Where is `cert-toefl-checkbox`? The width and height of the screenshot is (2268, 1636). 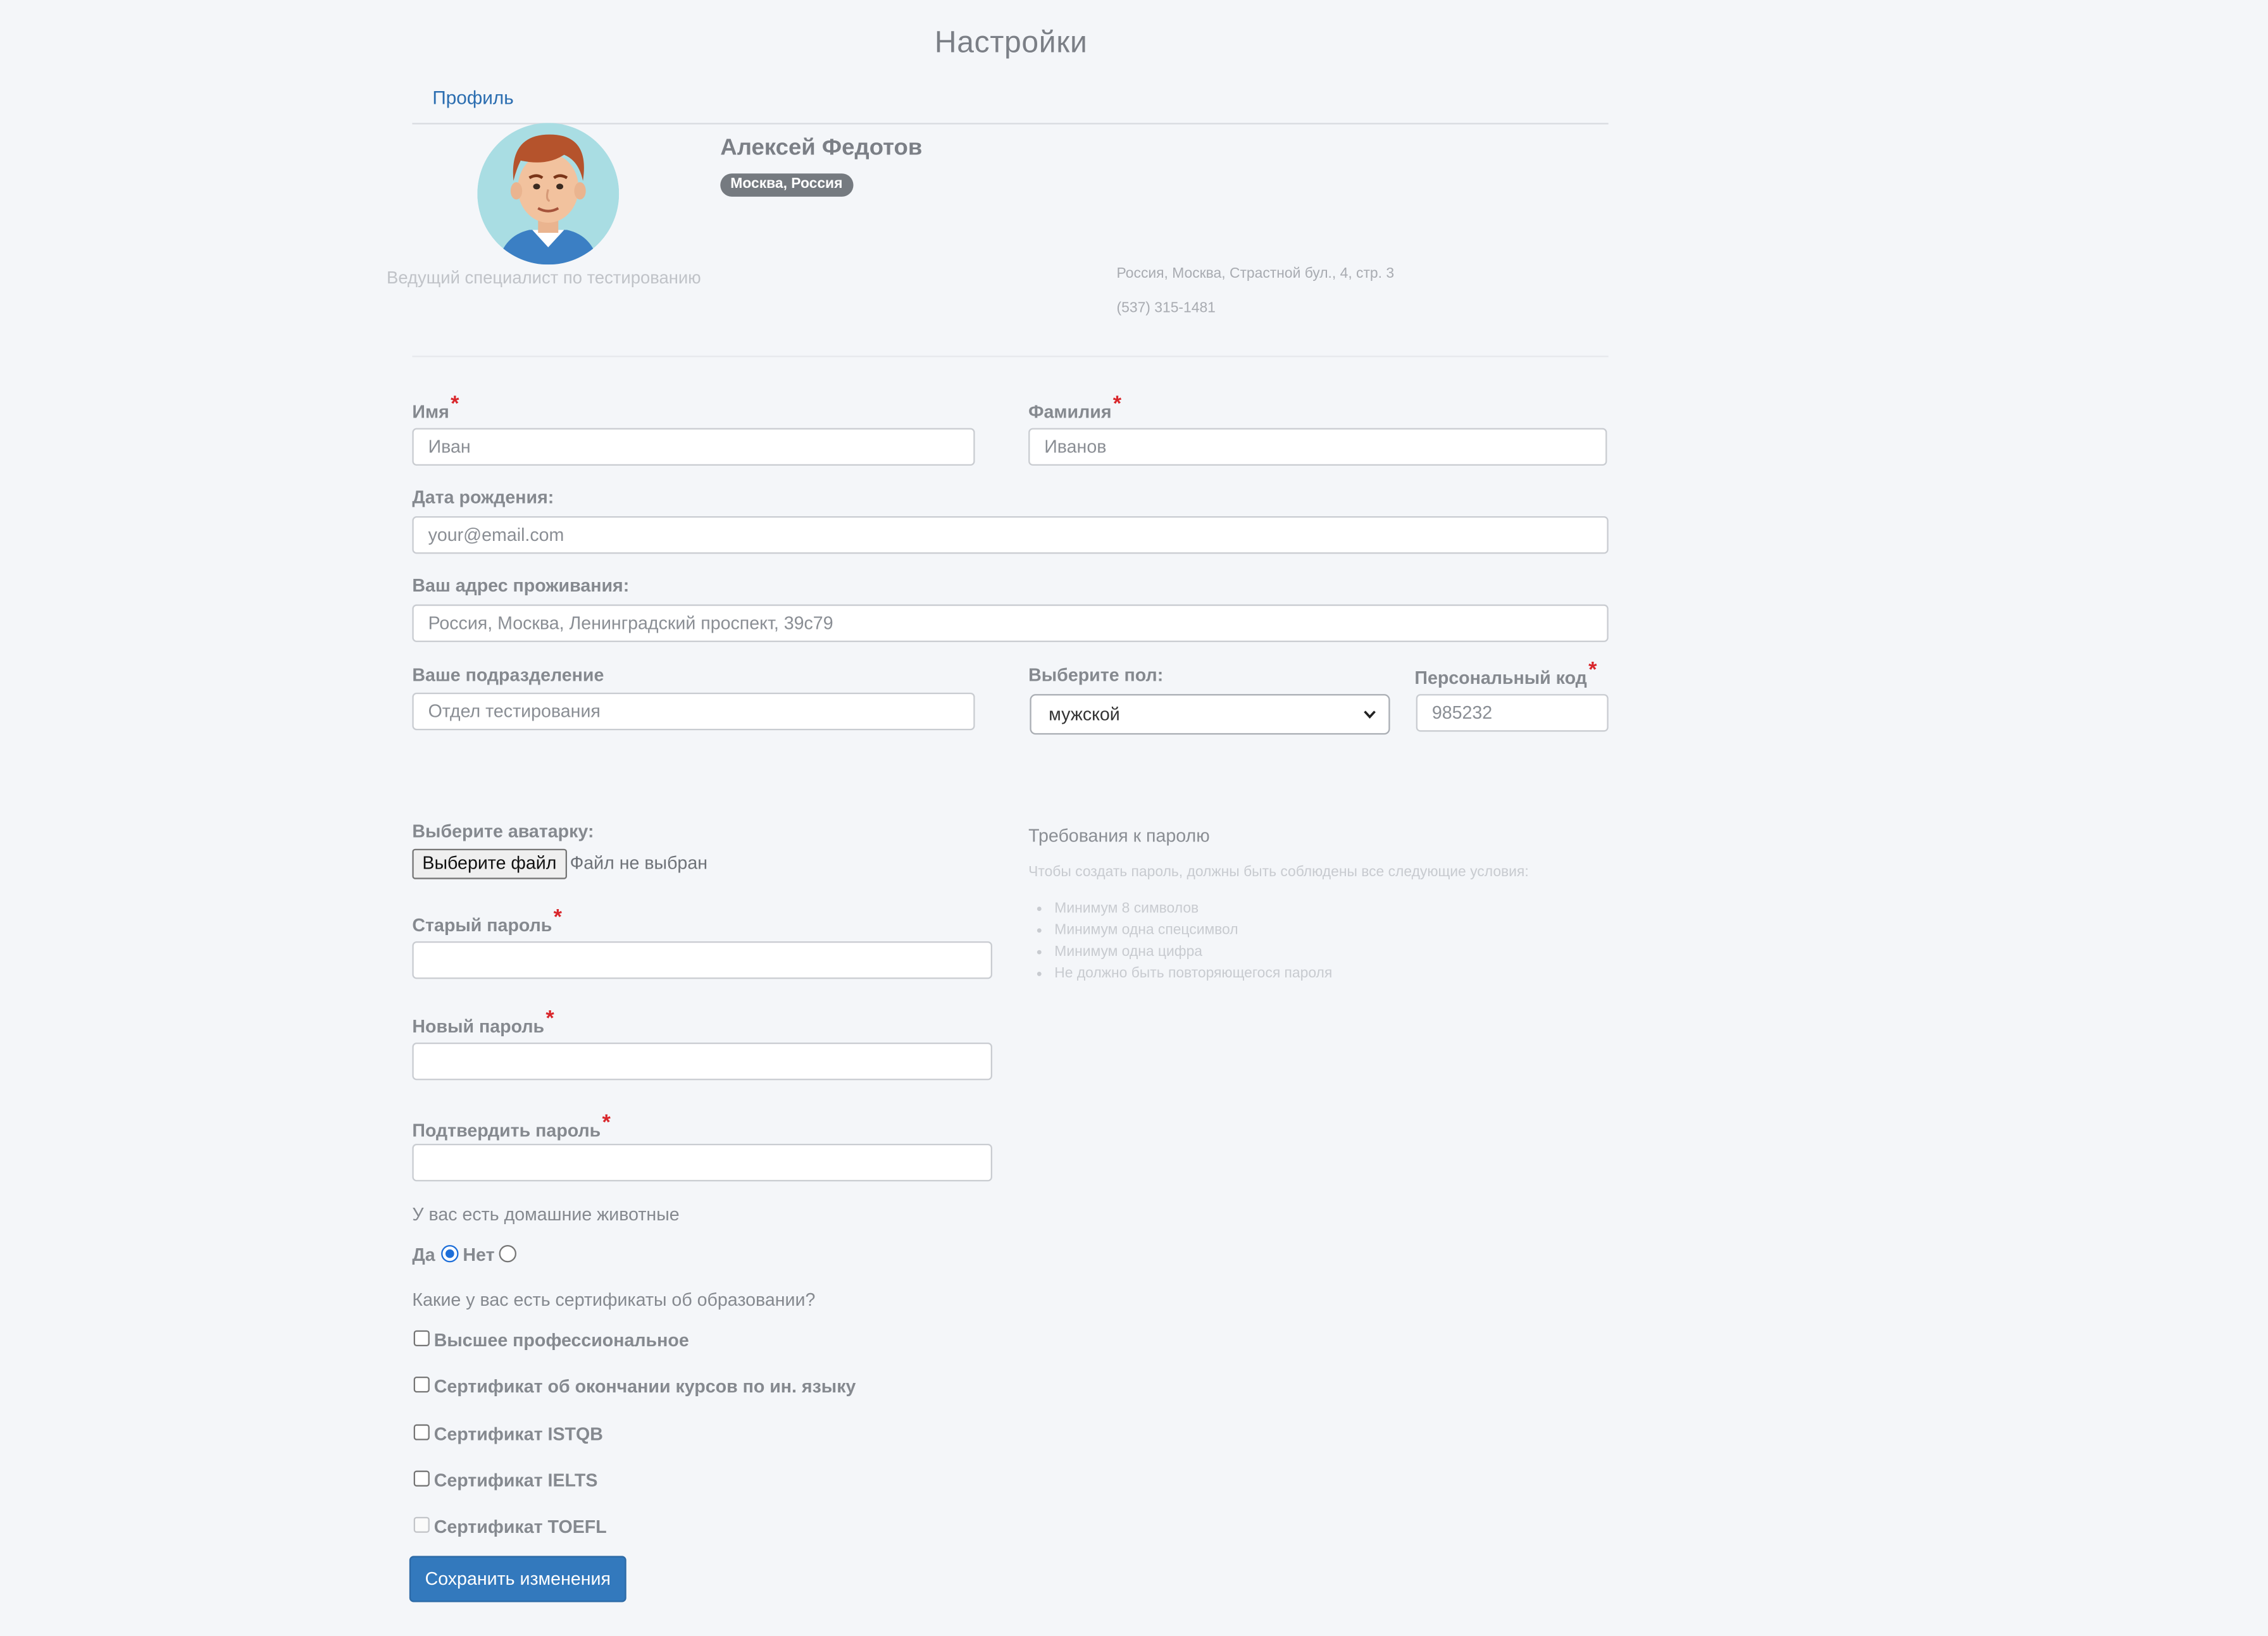 cert-toefl-checkbox is located at coordinates (421, 1524).